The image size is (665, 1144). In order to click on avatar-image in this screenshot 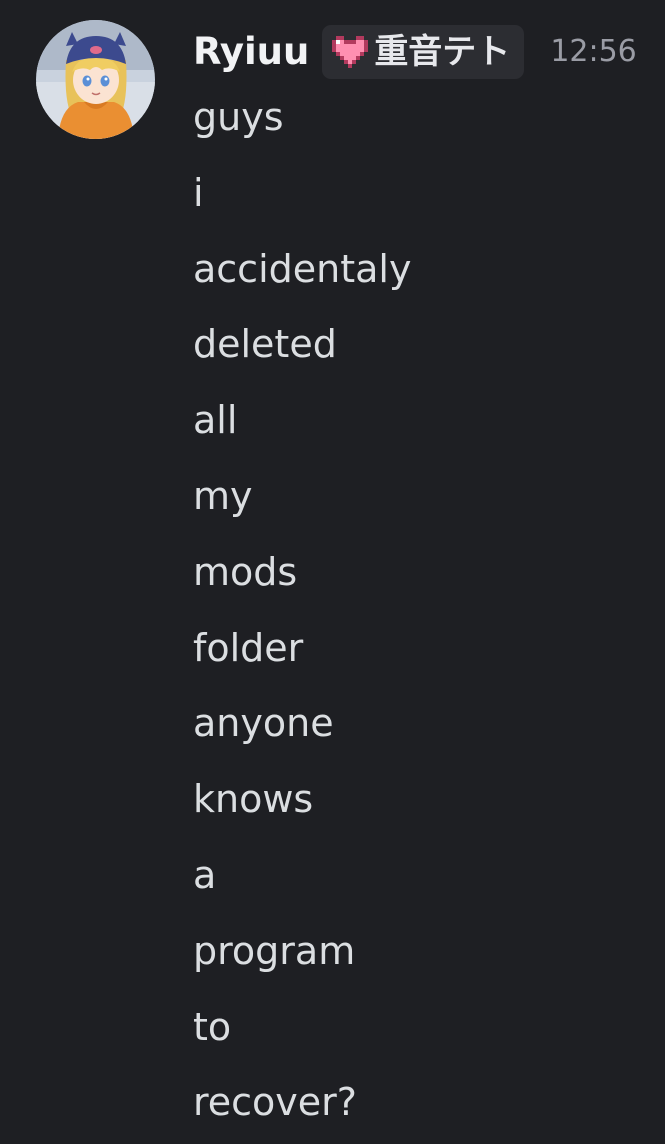, I will do `click(95, 79)`.